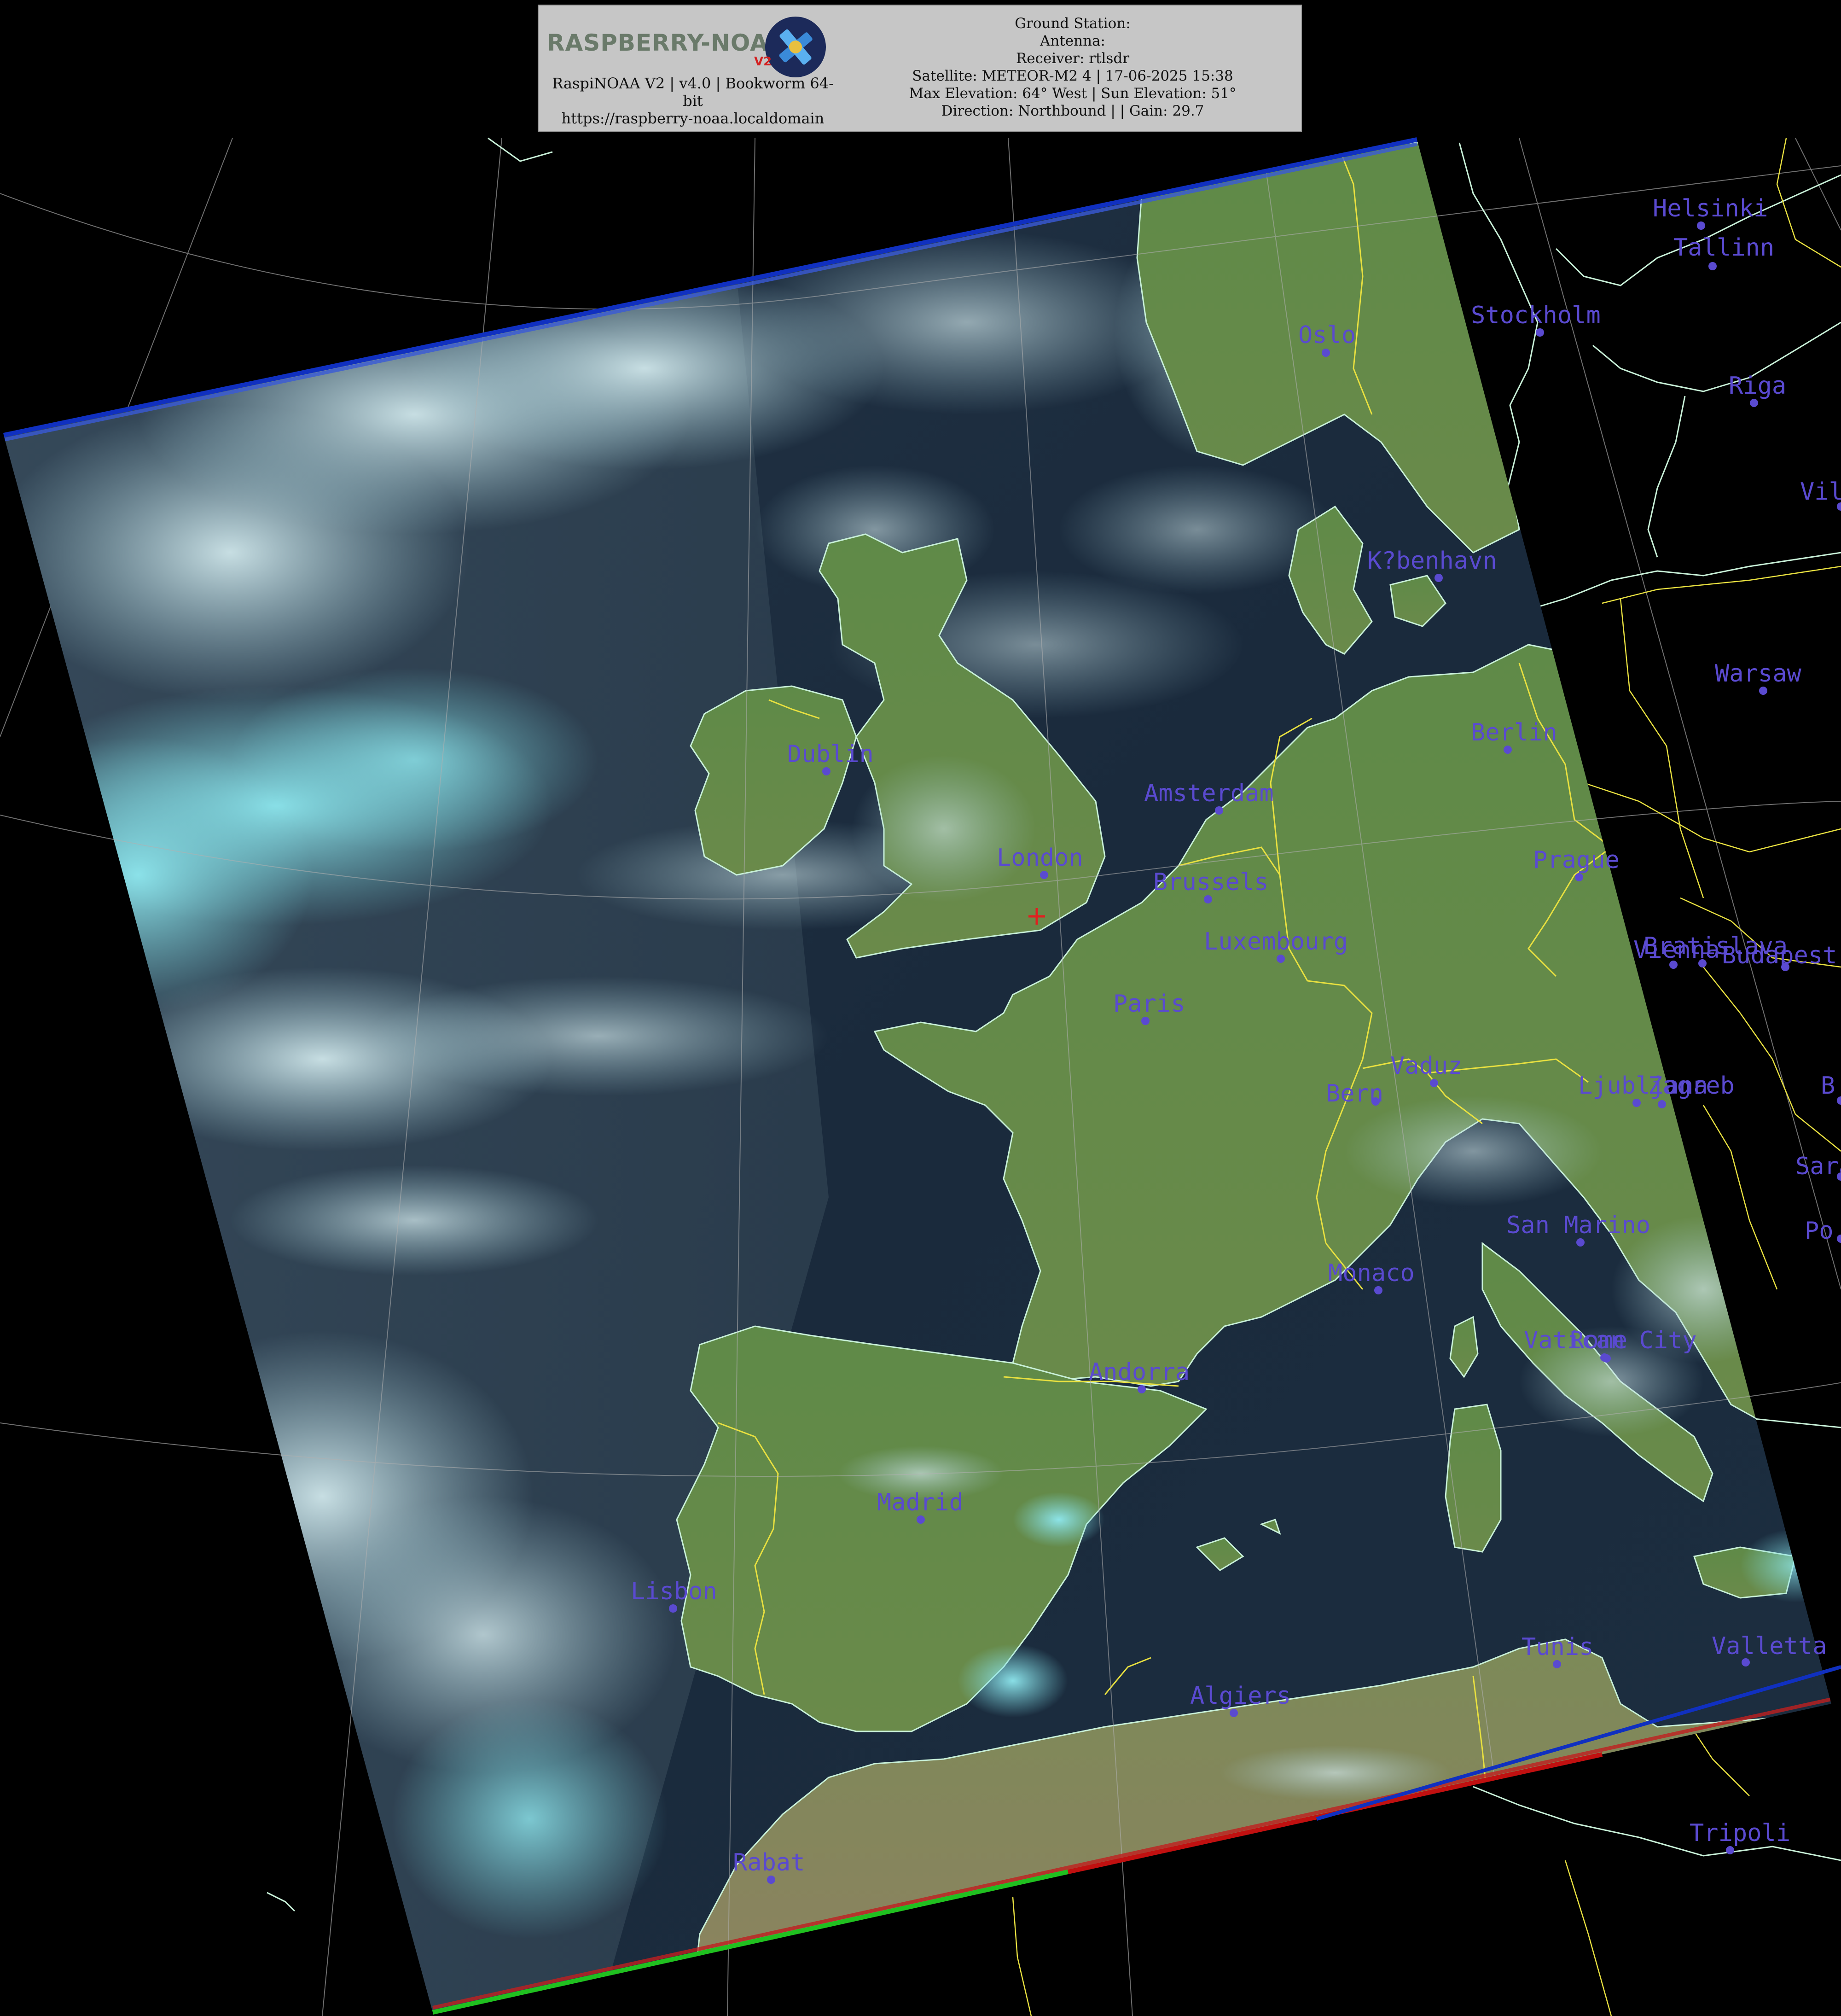 The image size is (1841, 2016). Describe the element at coordinates (693, 84) in the screenshot. I see `software-version-line: RaspiNOAA V2 | v4.0 | Bookworm 64-` at that location.